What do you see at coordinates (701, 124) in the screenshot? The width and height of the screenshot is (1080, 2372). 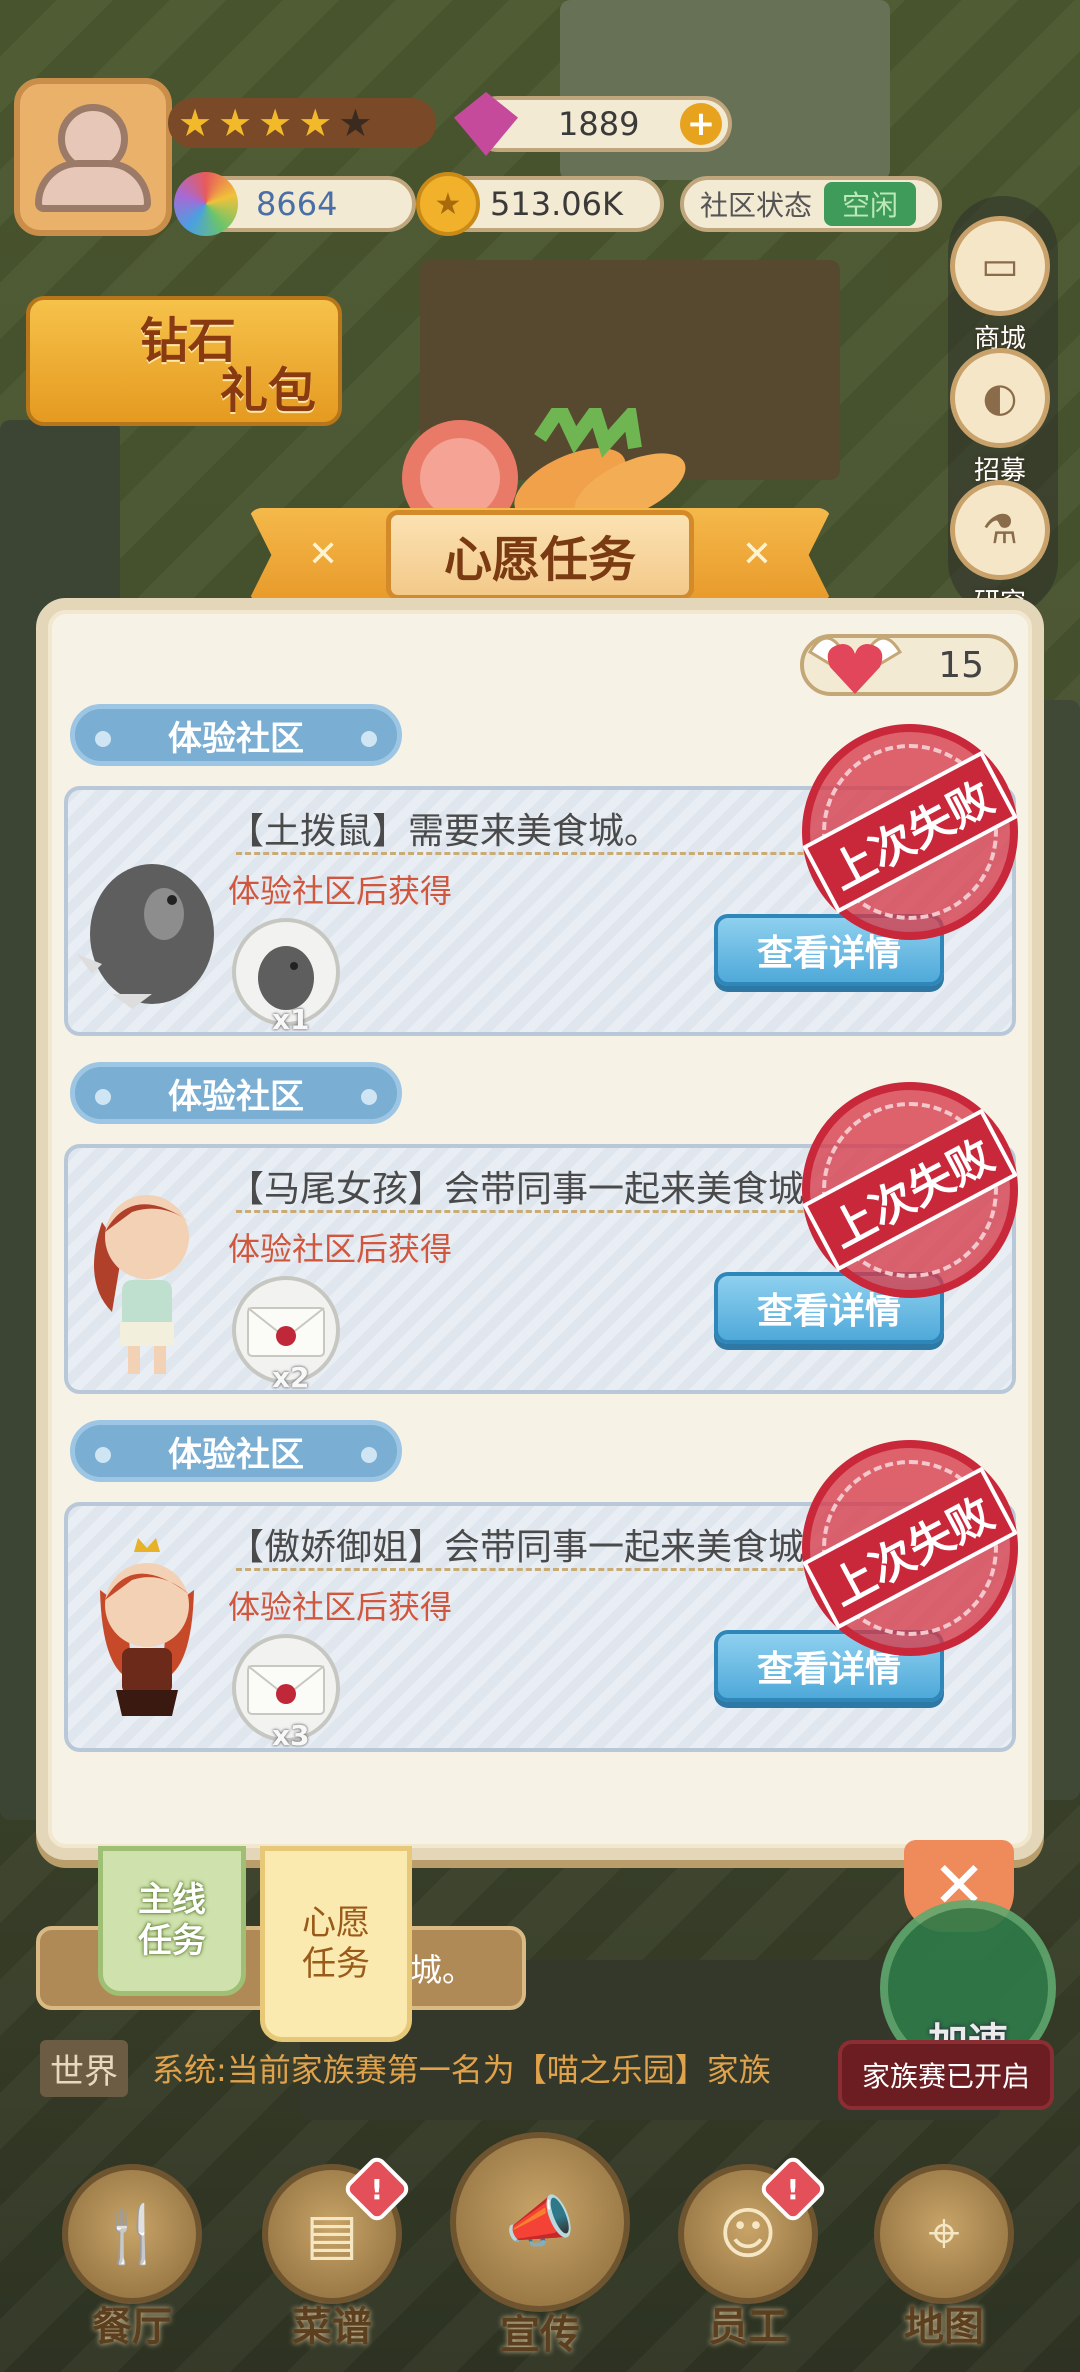 I see `add-gems-button: +` at bounding box center [701, 124].